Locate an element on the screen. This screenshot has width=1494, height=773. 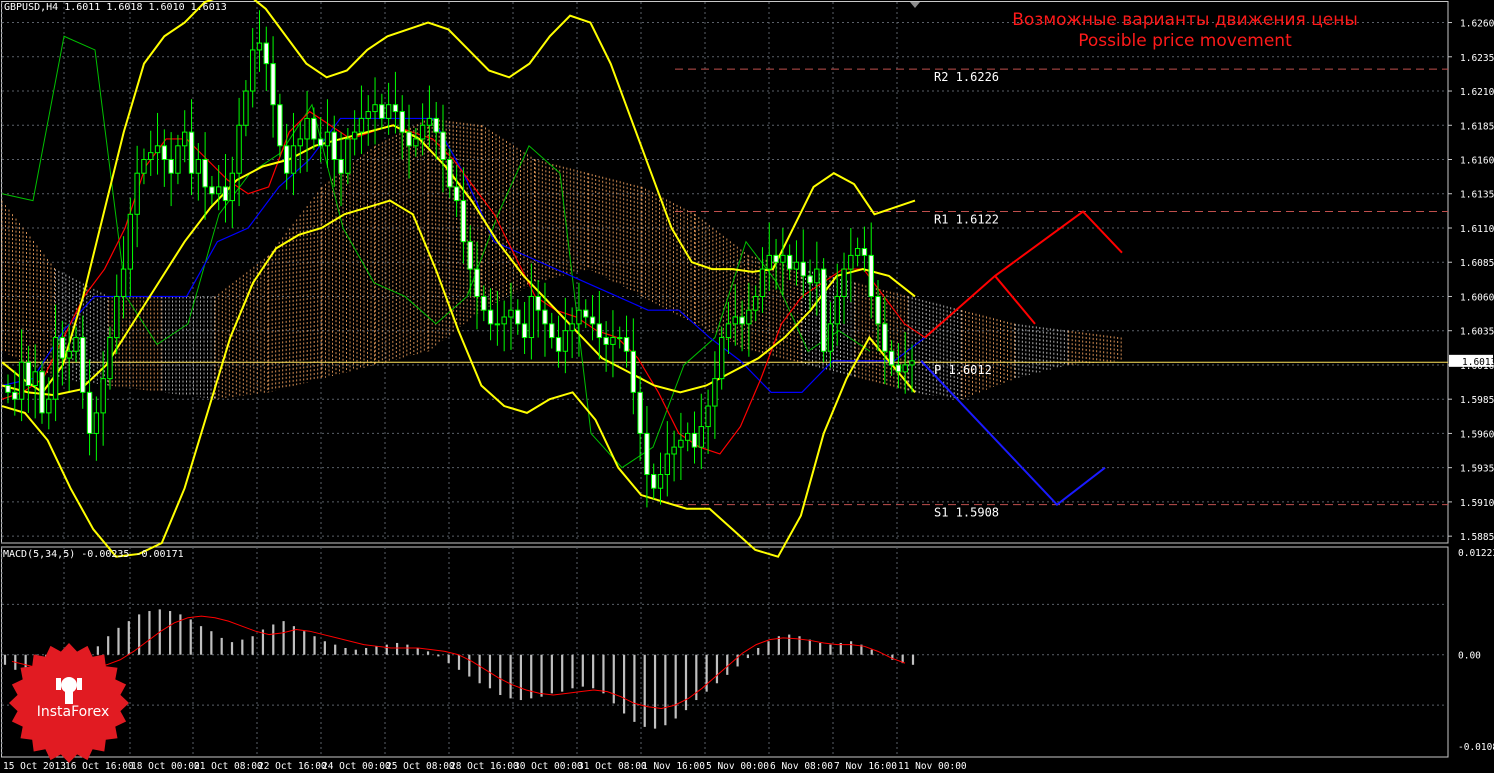
macd-tick-label: 0.00 is located at coordinates (1469, 656).